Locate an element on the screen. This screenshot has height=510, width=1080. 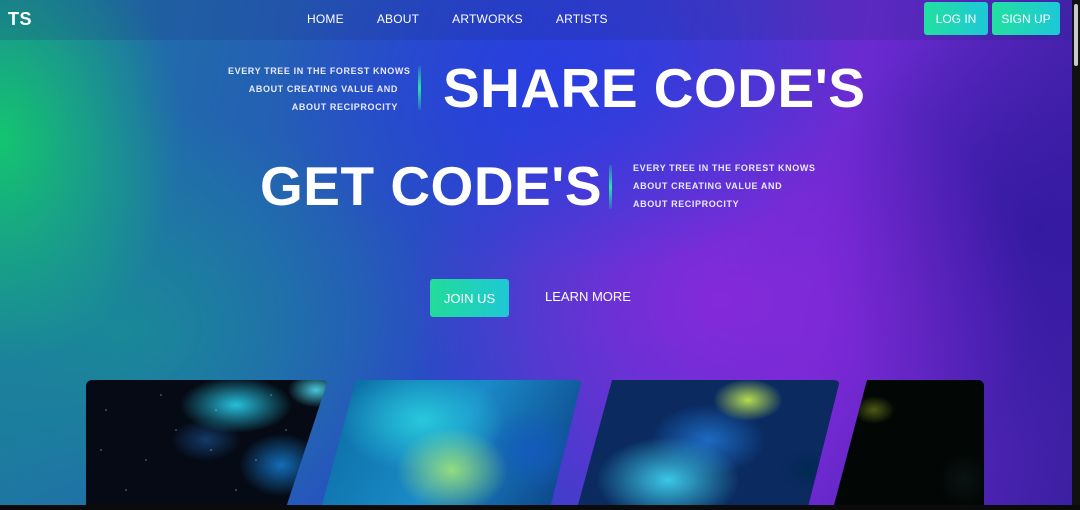
join-us-button: JOIN US is located at coordinates (469, 298).